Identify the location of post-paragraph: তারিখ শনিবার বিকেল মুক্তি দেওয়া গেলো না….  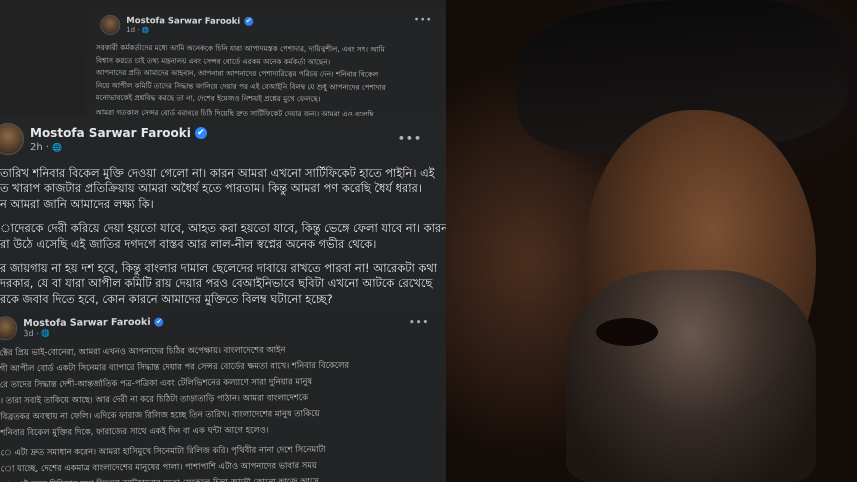
(217, 173).